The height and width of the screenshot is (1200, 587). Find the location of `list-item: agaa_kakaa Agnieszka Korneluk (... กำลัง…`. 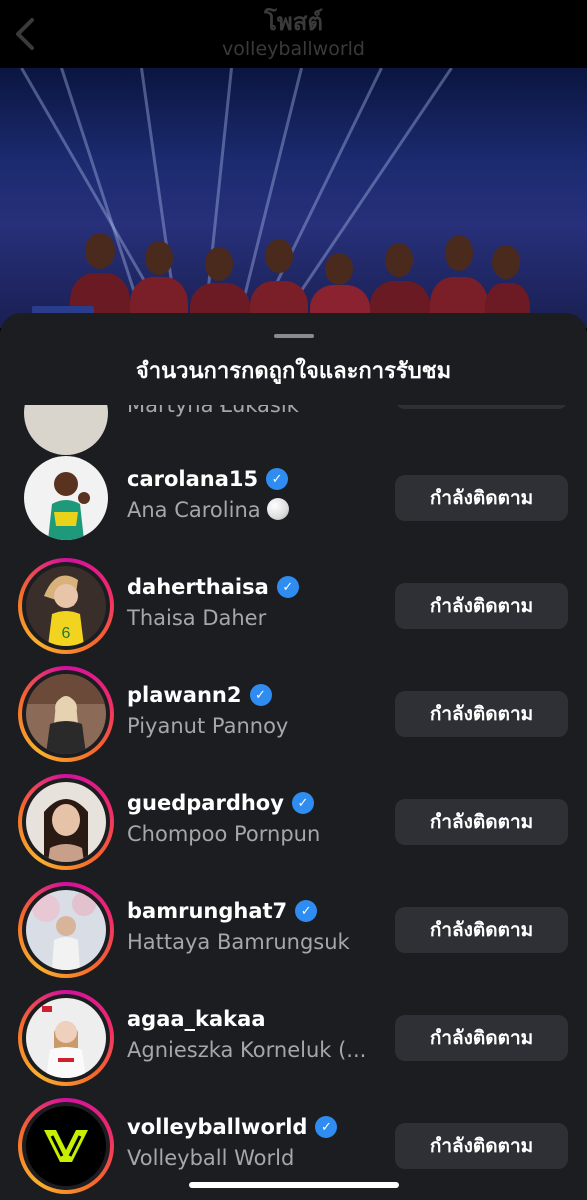

list-item: agaa_kakaa Agnieszka Korneluk (... กำลัง… is located at coordinates (293, 1040).